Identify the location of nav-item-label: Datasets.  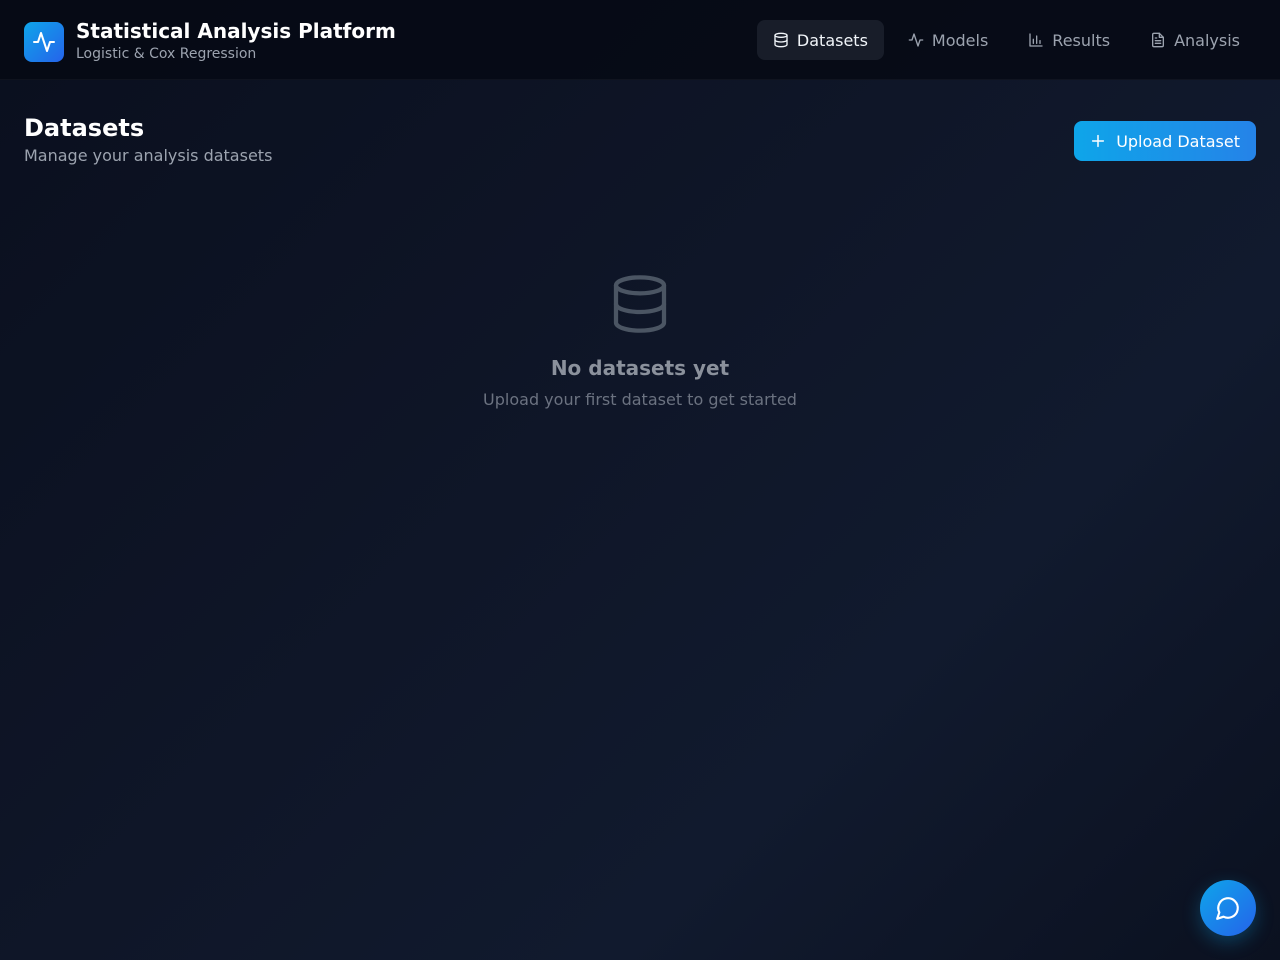
(832, 40).